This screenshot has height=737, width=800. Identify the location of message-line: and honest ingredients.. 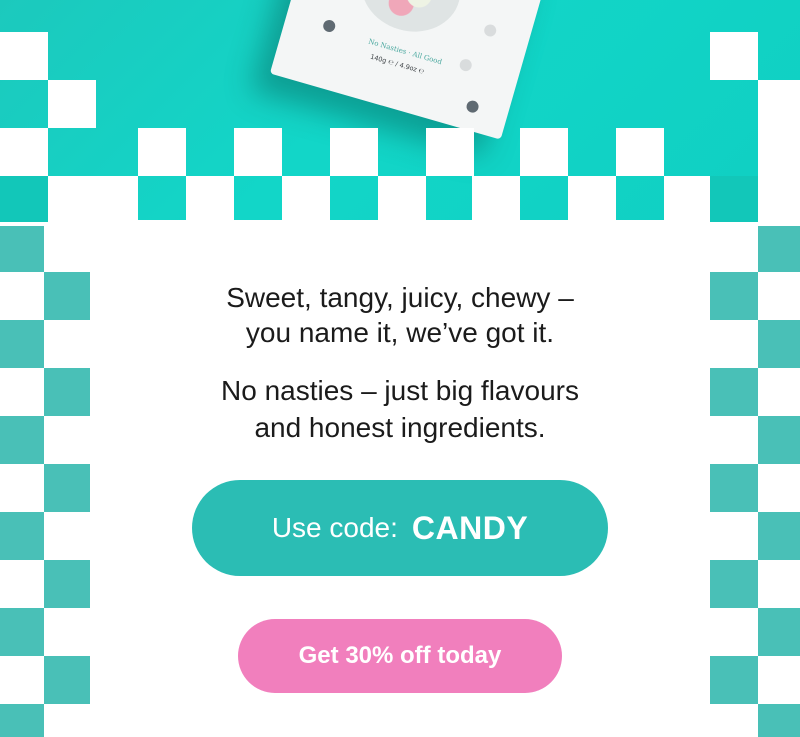
(400, 427).